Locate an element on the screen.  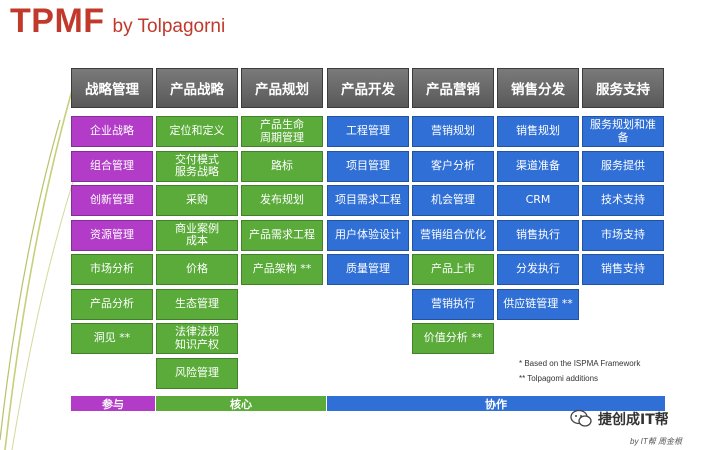
column-header-product-marketing: 产品营销 is located at coordinates (453, 88).